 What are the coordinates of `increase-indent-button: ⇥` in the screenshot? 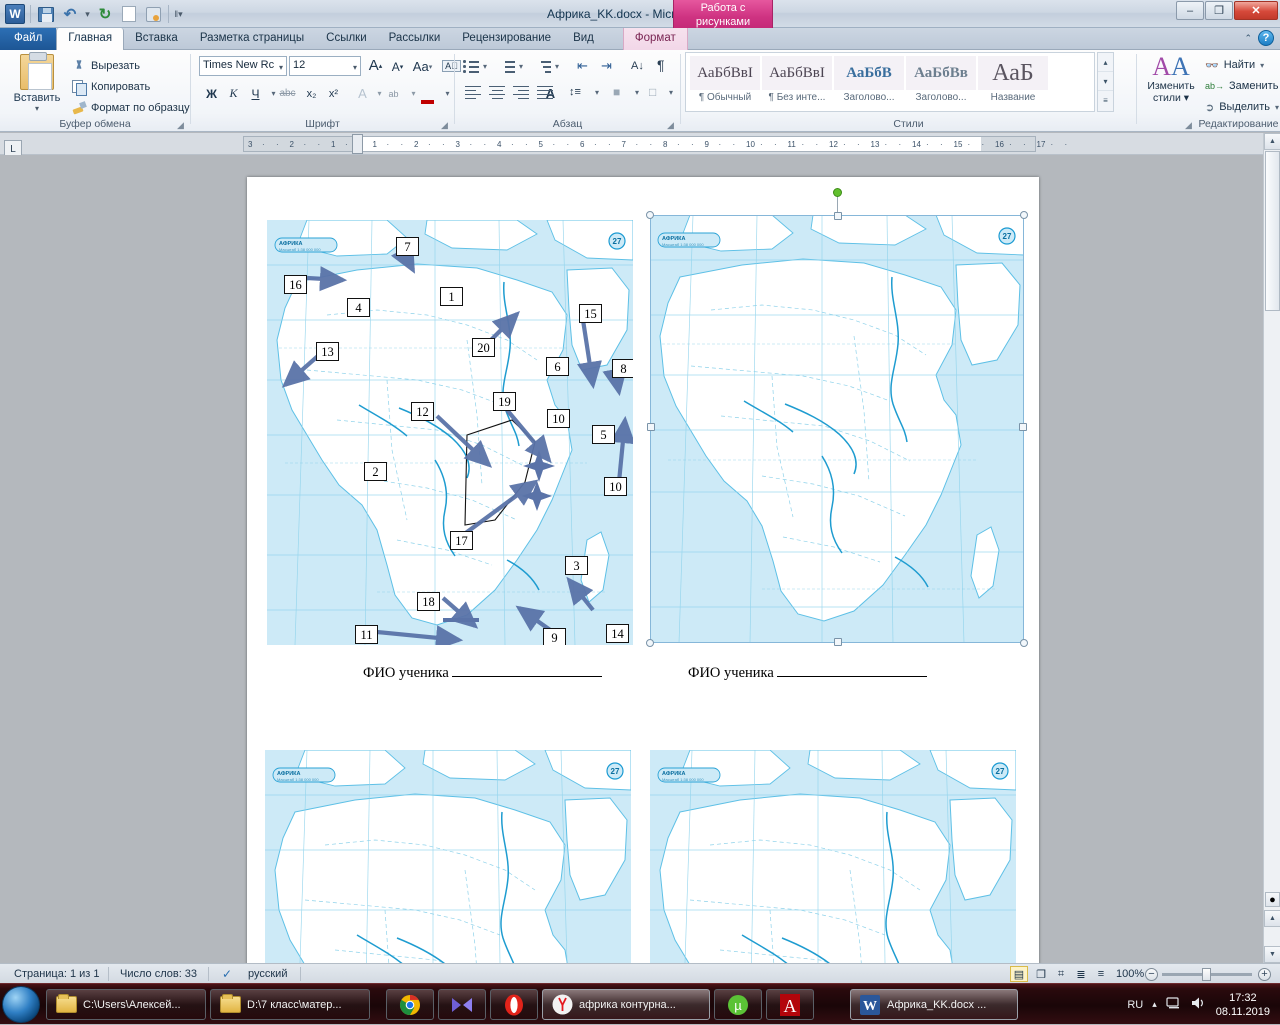 It's located at (606, 65).